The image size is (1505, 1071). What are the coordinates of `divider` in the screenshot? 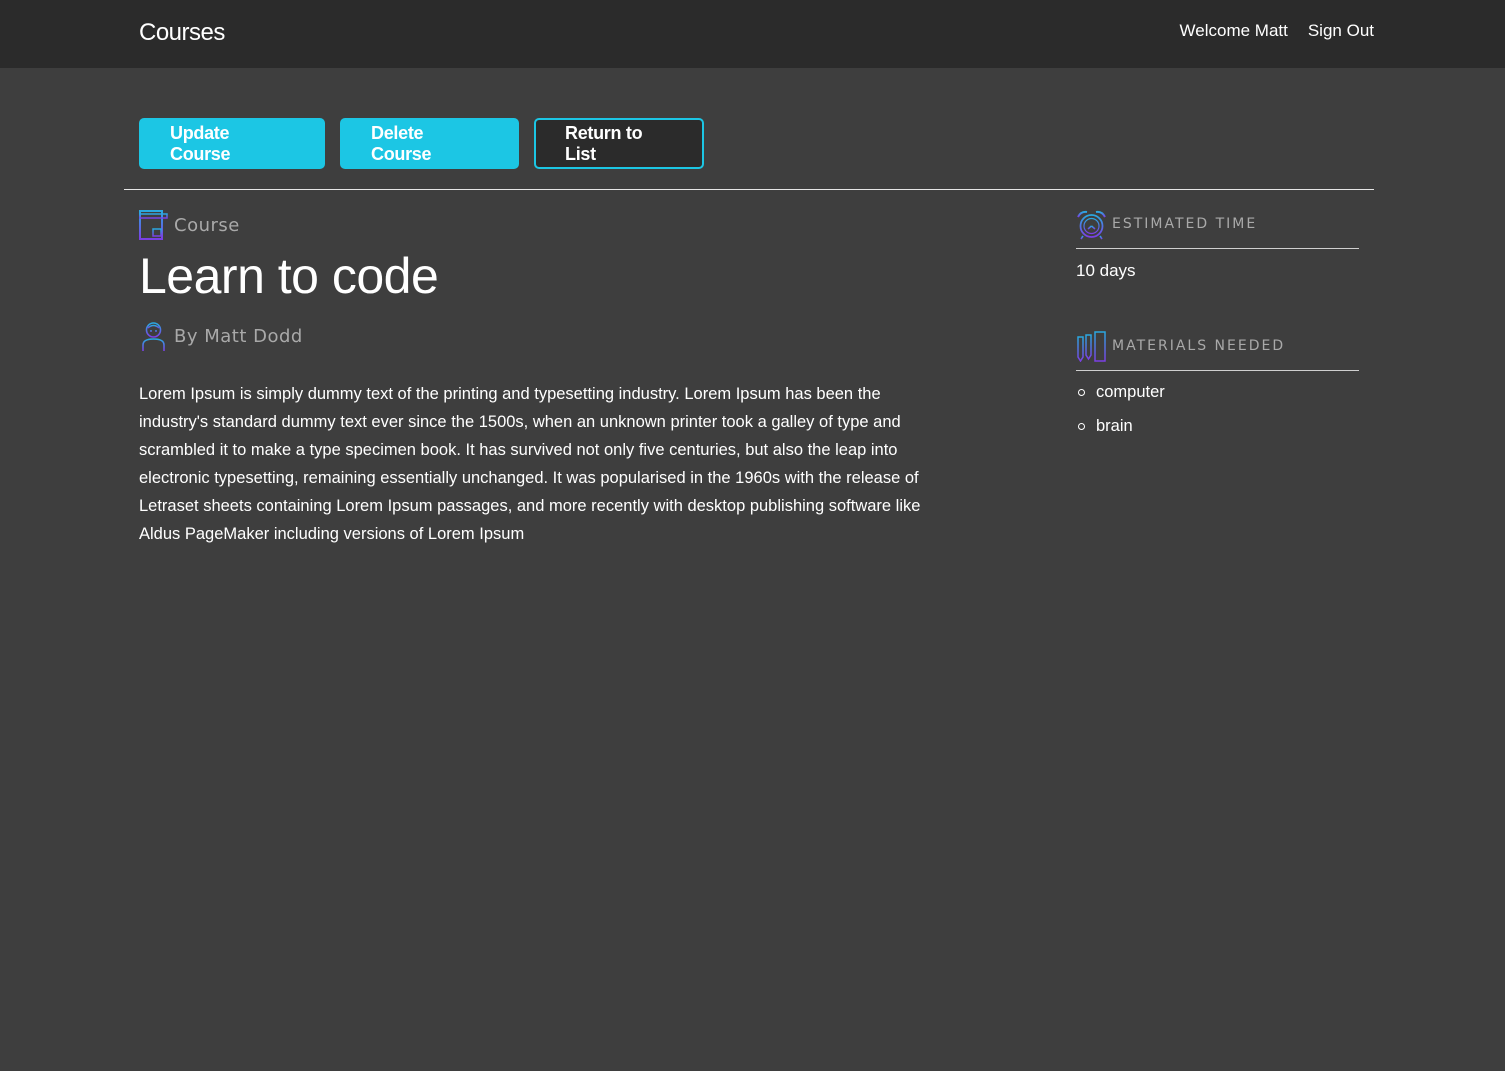 It's located at (749, 189).